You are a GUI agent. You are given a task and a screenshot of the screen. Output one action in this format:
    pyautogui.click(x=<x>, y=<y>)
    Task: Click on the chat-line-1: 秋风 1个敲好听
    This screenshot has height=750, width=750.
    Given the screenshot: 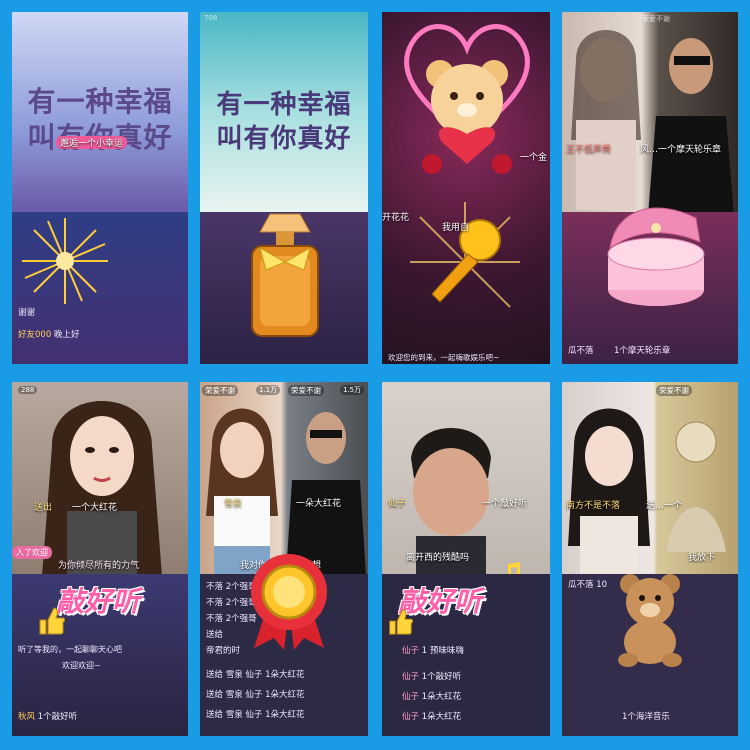 What is the action you would take?
    pyautogui.click(x=47, y=716)
    